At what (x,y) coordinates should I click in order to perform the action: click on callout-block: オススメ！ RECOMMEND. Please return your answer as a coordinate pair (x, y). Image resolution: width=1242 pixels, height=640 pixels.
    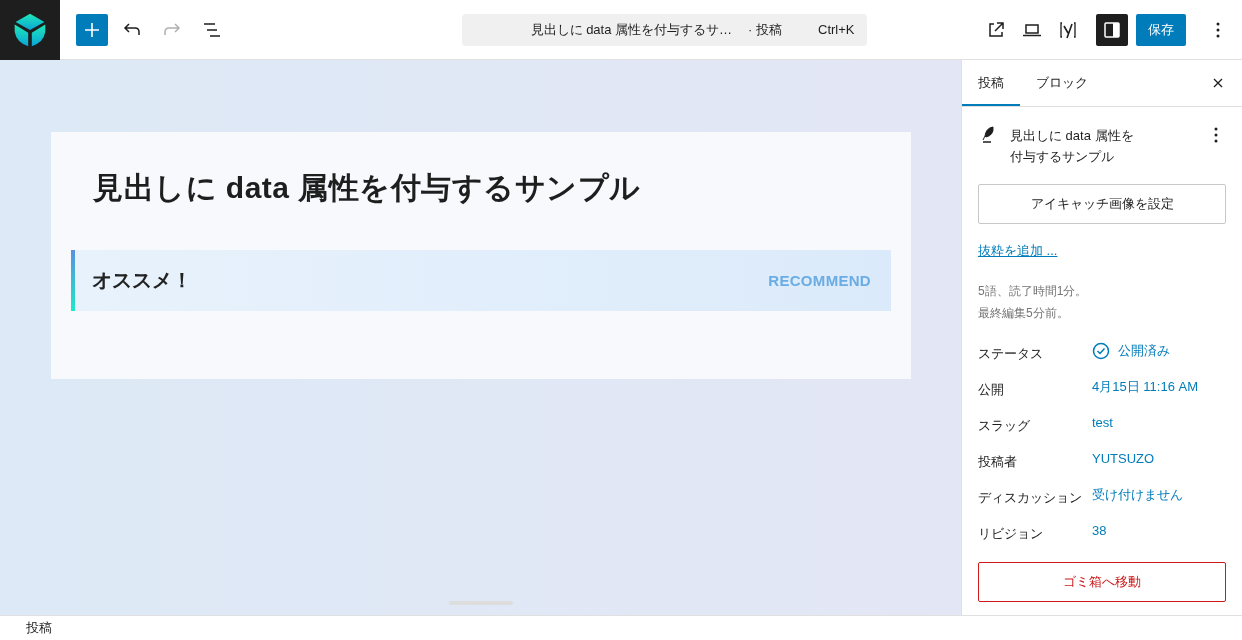
    Looking at the image, I should click on (481, 280).